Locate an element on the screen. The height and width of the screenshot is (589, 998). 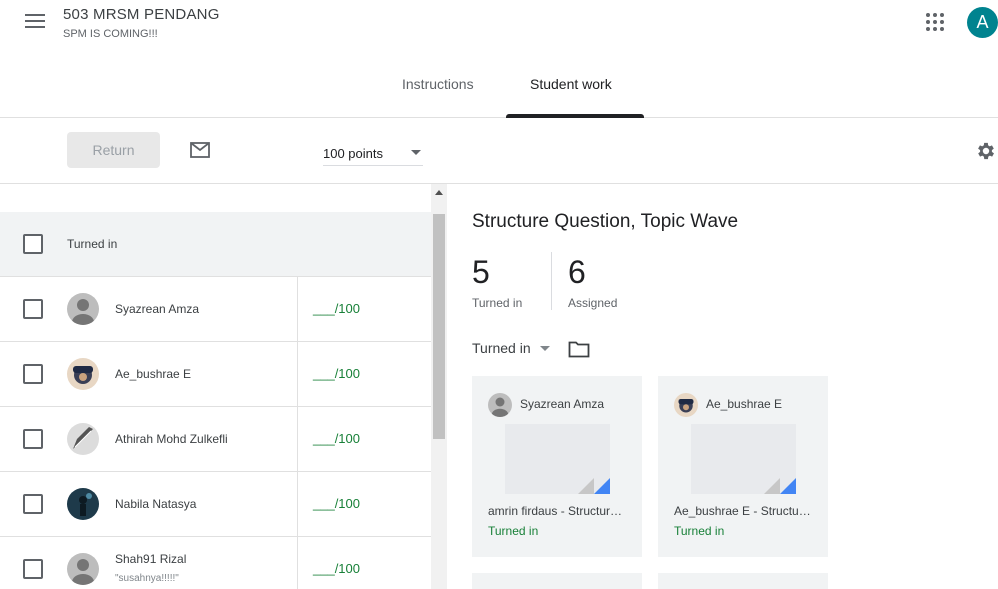
class-subtitle: SPM IS COMING!!! is located at coordinates (110, 34).